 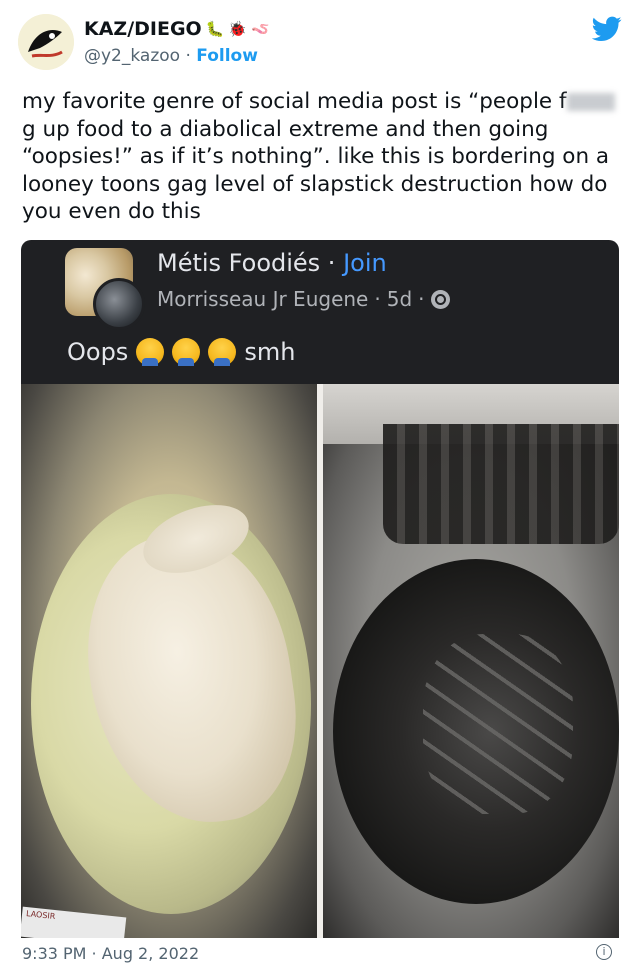 What do you see at coordinates (227, 56) in the screenshot?
I see `follow-button: Follow` at bounding box center [227, 56].